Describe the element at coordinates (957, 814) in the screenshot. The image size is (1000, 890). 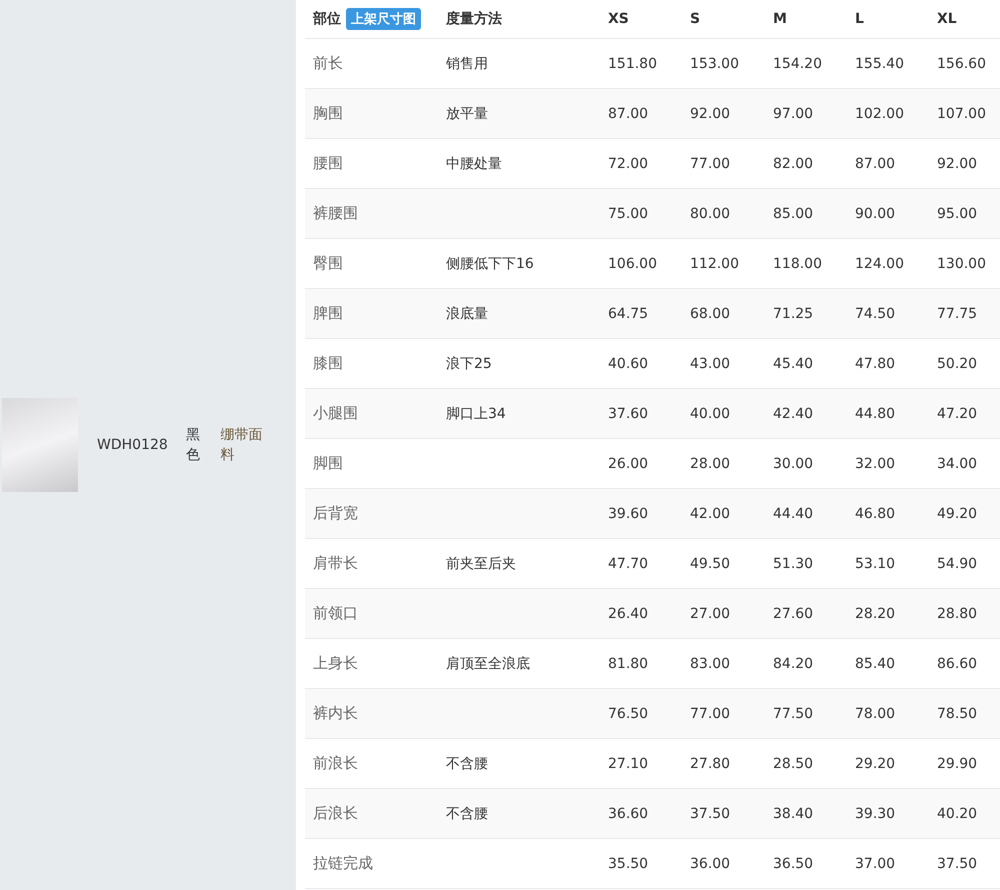
I see `table-cell-text: 40.20` at that location.